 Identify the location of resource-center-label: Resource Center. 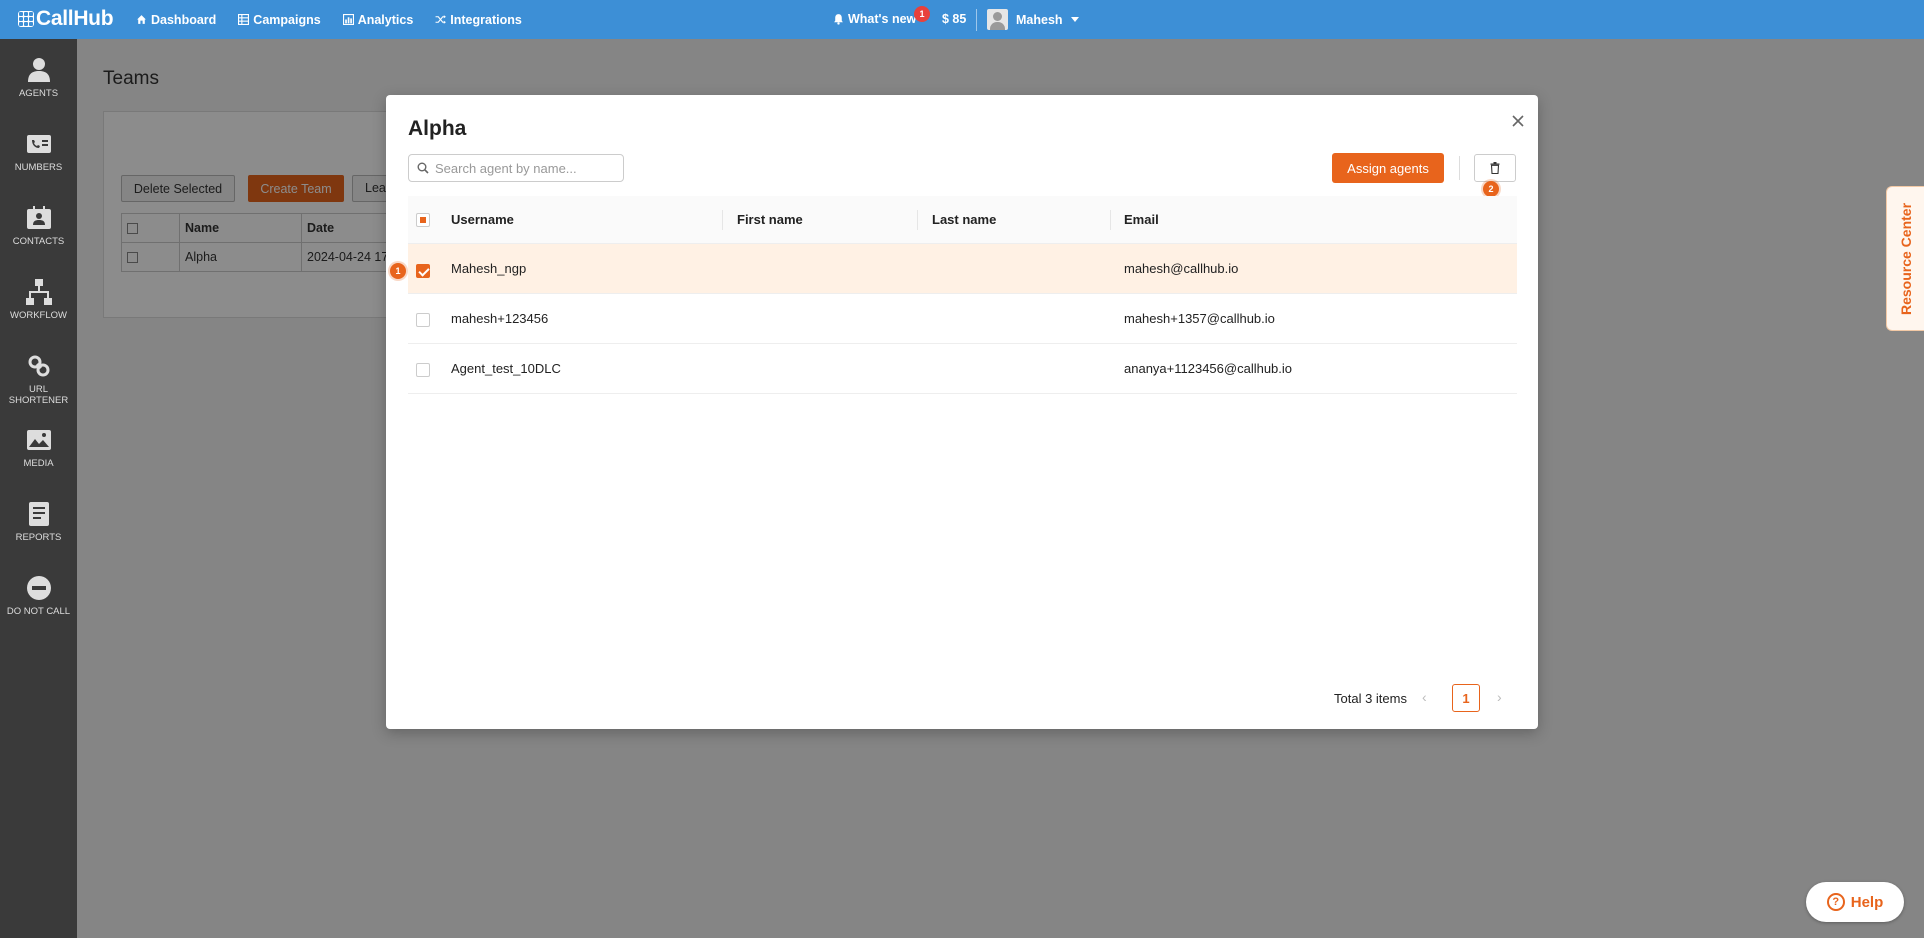
(1905, 258).